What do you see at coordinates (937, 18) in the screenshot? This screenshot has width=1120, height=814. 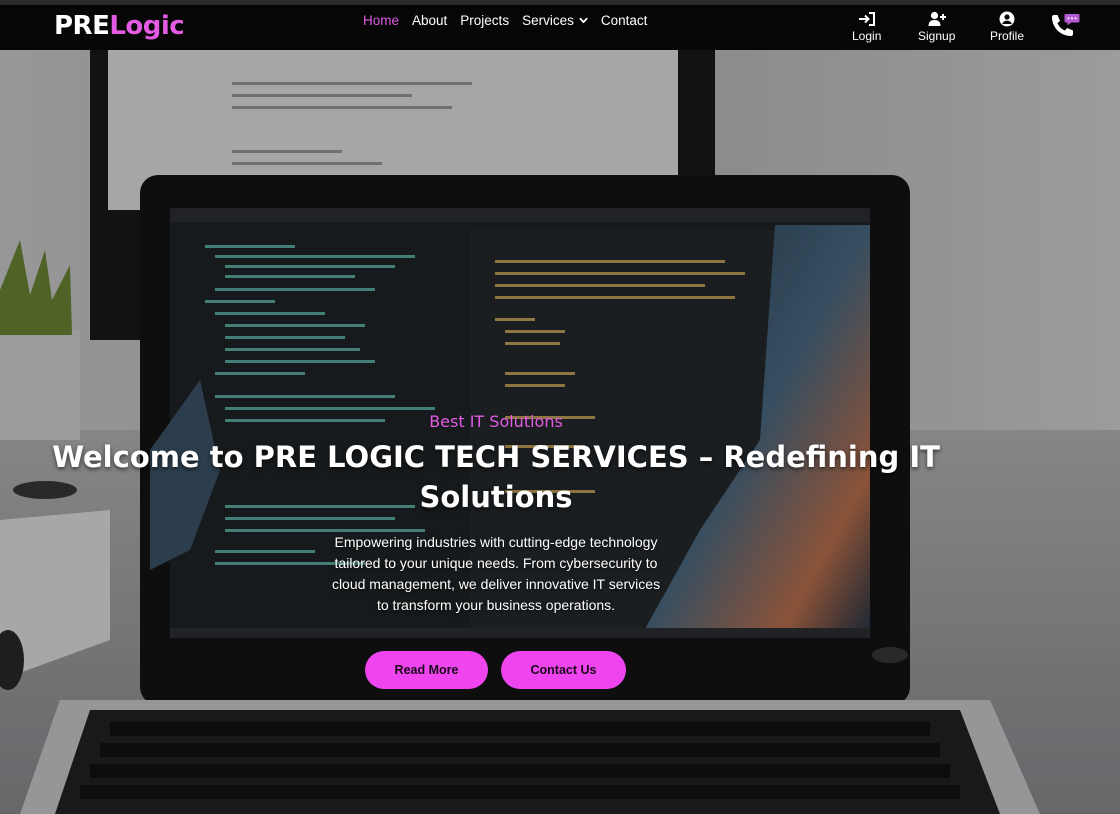 I see `signup-icon` at bounding box center [937, 18].